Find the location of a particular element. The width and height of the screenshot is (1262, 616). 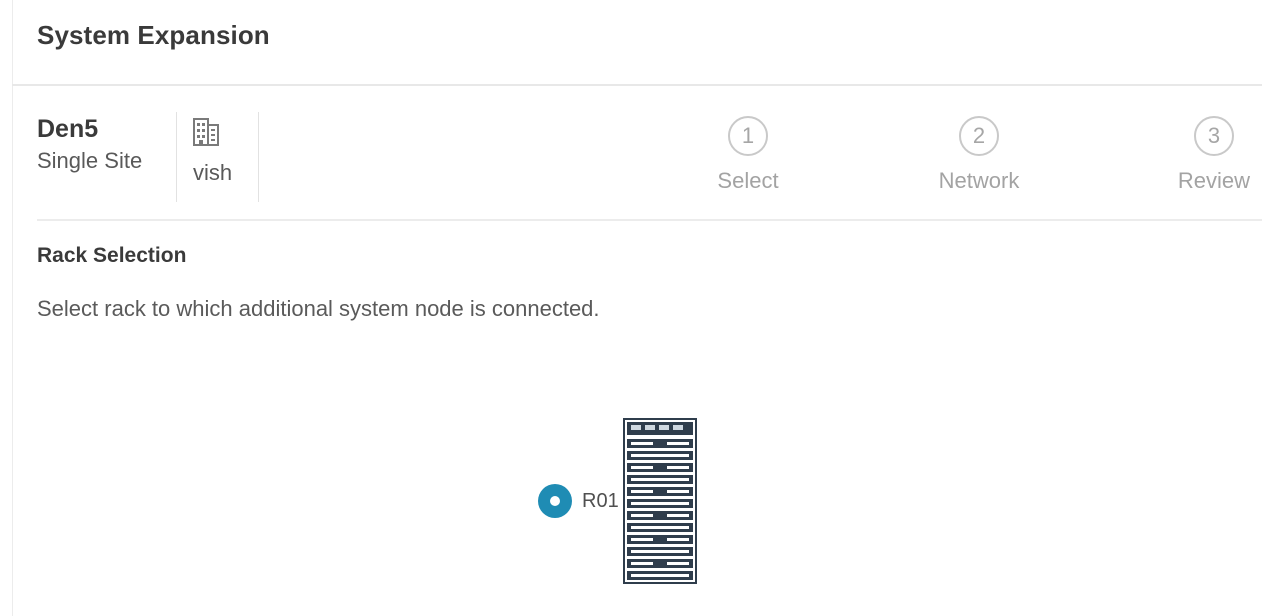

step-label: Network is located at coordinates (979, 180).